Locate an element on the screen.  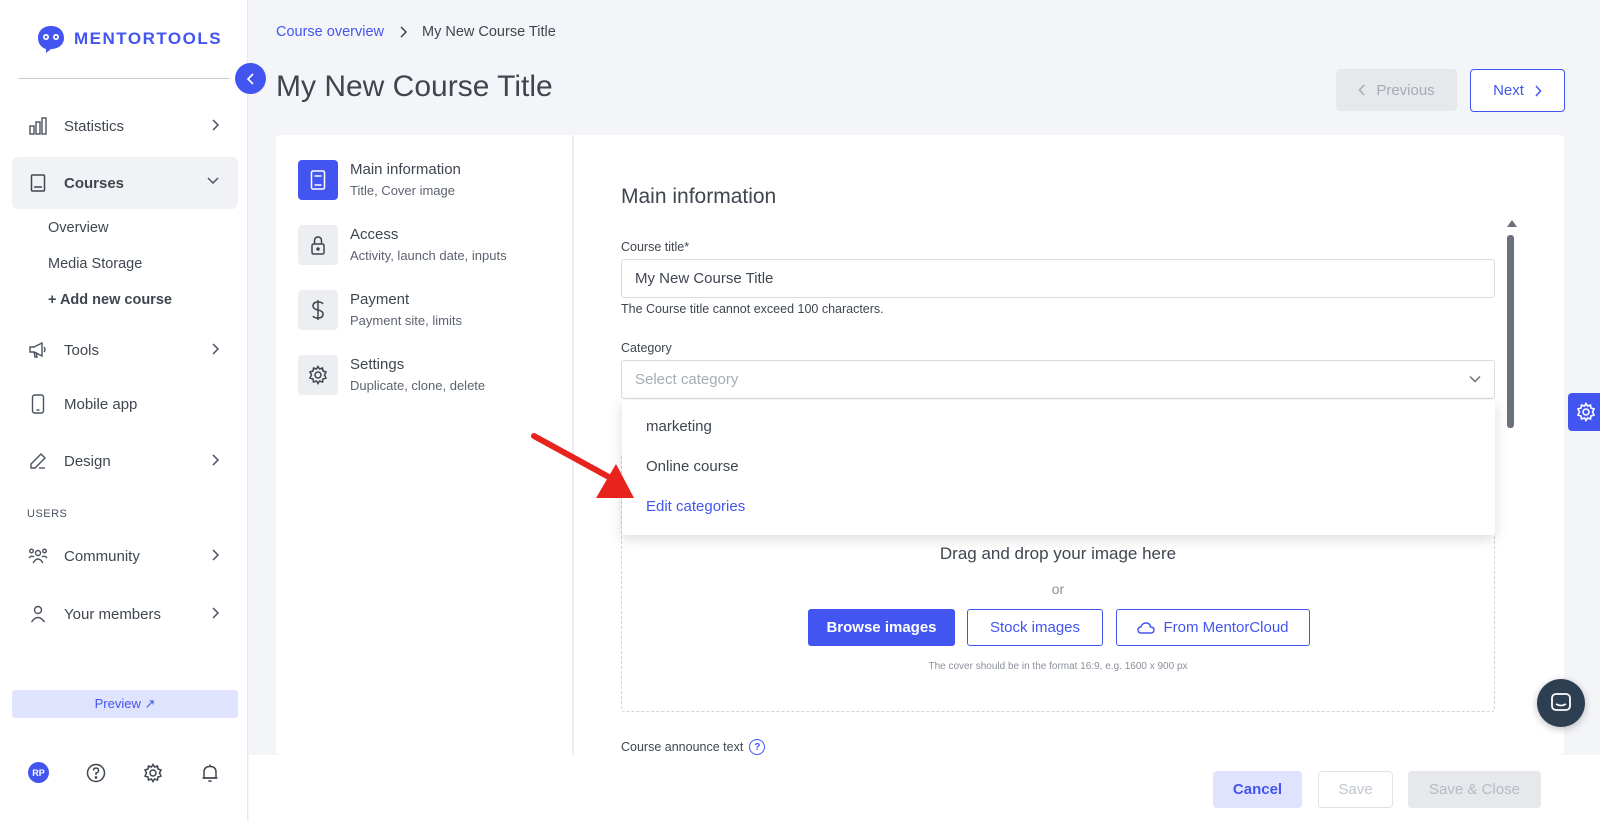
sidebar-item-tools: Tools is located at coordinates (125, 350).